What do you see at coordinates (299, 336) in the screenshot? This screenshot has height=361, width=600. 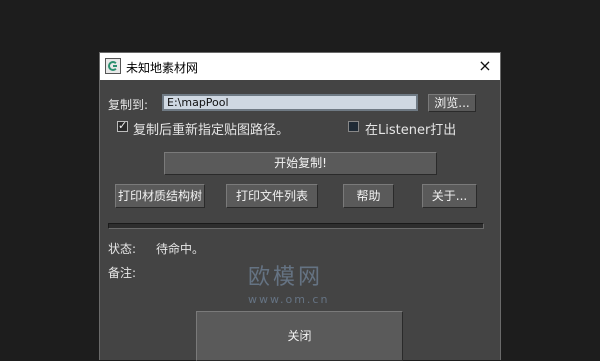 I see `close-button: 关闭` at bounding box center [299, 336].